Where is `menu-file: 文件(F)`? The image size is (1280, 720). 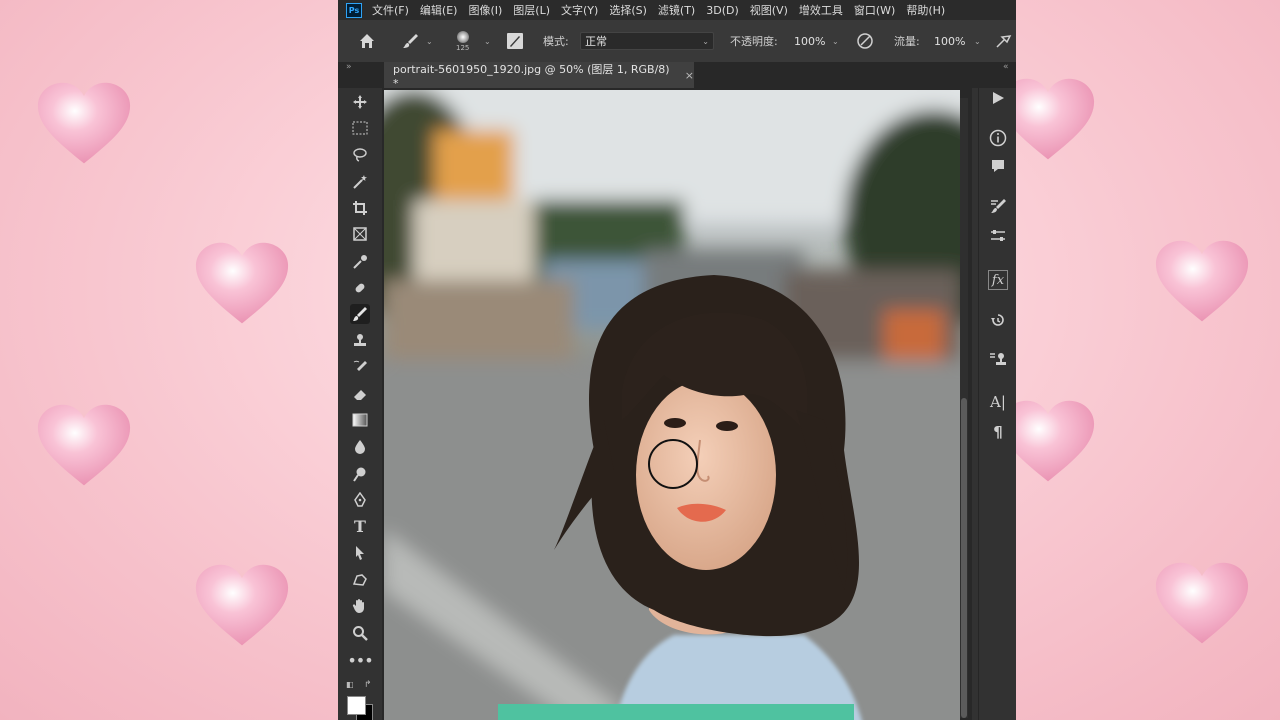
menu-file: 文件(F) is located at coordinates (390, 10).